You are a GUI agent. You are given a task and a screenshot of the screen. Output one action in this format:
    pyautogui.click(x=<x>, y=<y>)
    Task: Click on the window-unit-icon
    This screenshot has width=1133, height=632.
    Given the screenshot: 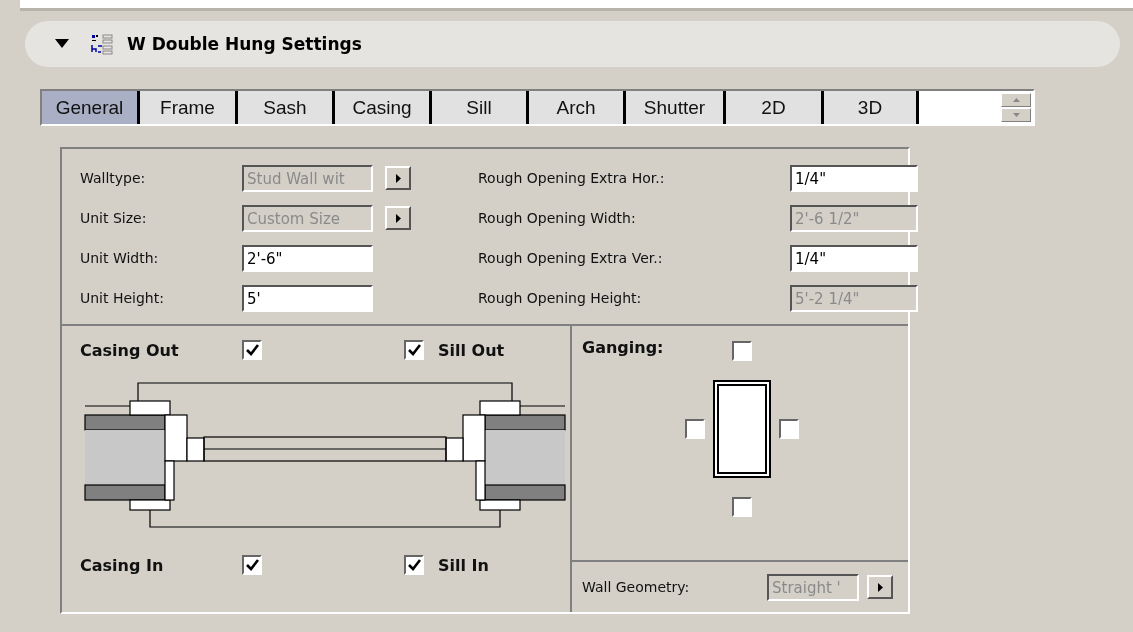 What is the action you would take?
    pyautogui.click(x=742, y=429)
    